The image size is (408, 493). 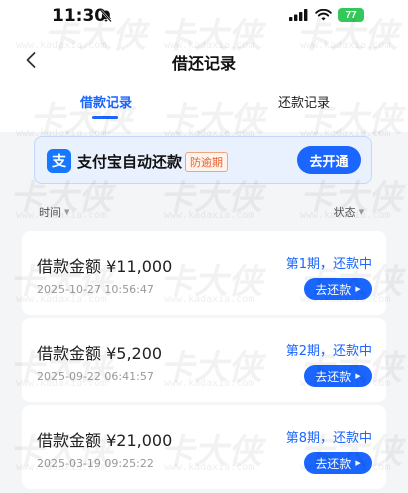 What do you see at coordinates (95, 289) in the screenshot?
I see `loan-datetime: 2025-10-27 10:56:47` at bounding box center [95, 289].